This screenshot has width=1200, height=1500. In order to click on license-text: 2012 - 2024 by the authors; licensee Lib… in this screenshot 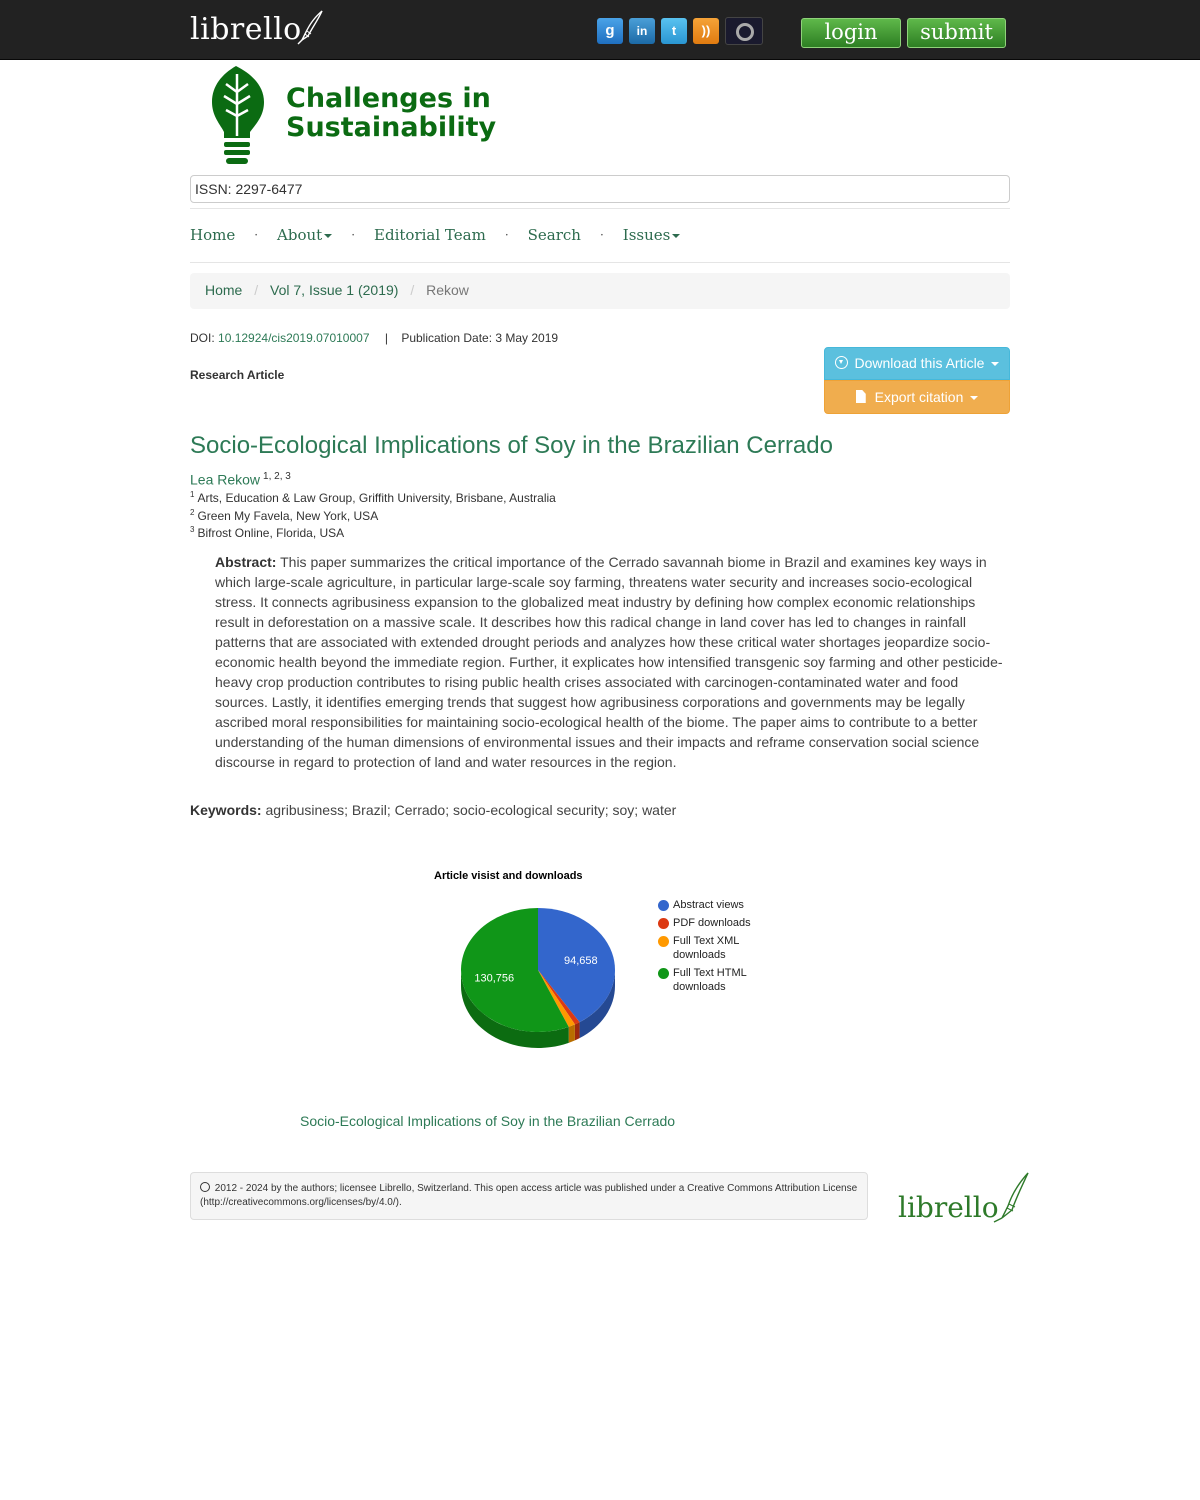, I will do `click(529, 1195)`.